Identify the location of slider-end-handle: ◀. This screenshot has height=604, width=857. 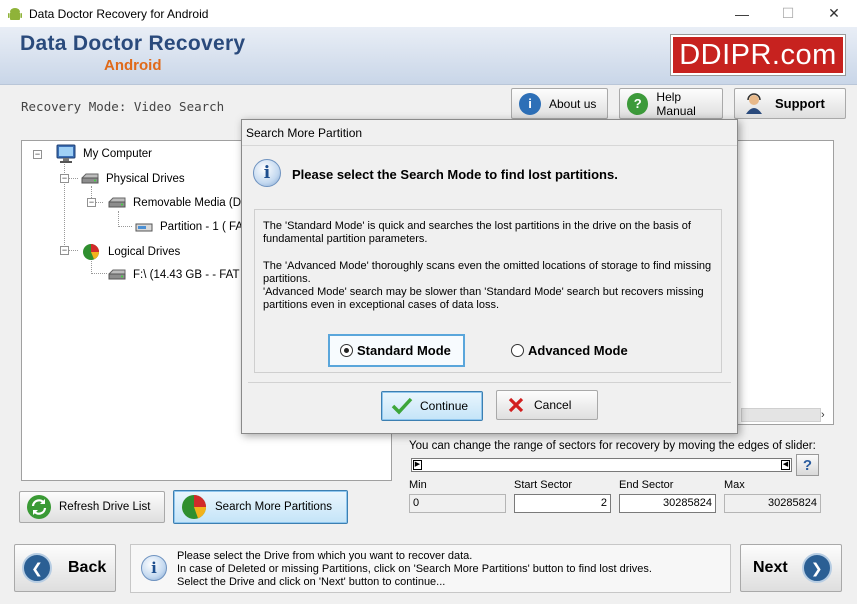
(785, 465).